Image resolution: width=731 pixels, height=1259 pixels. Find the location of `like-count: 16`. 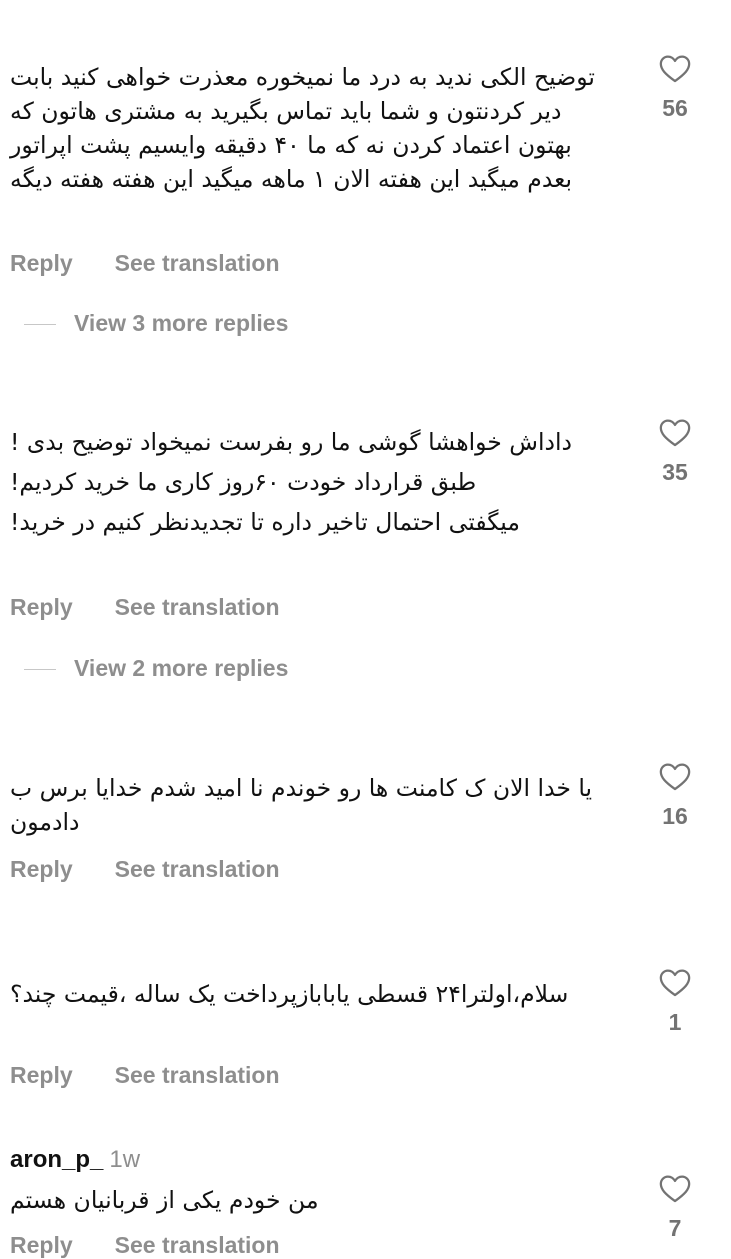

like-count: 16 is located at coordinates (675, 816).